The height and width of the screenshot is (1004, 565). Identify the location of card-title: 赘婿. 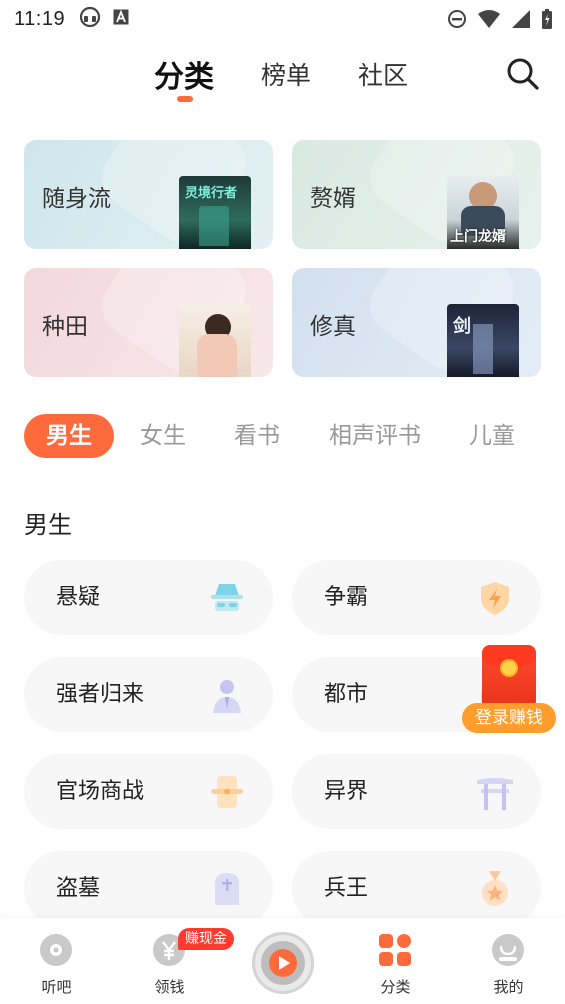
(333, 199).